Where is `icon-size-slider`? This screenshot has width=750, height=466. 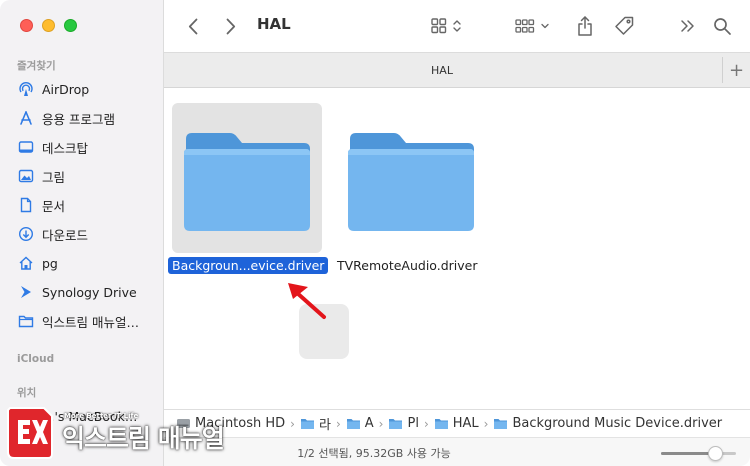
icon-size-slider is located at coordinates (698, 453).